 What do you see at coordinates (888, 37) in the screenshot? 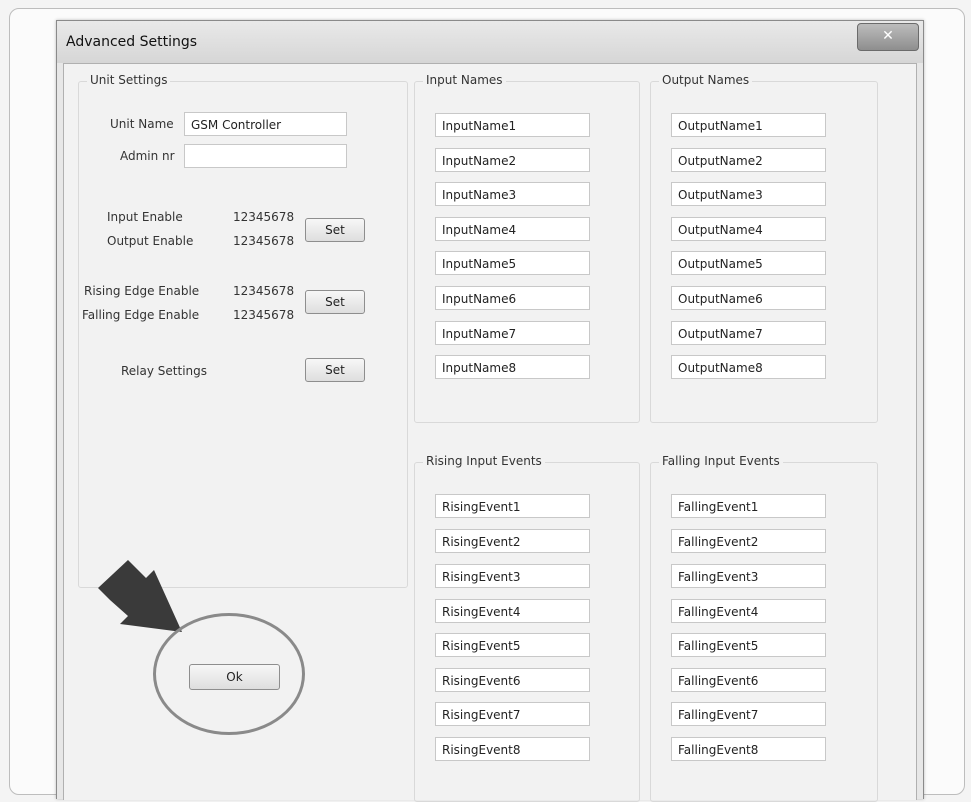
I see `close-icon: ✕` at bounding box center [888, 37].